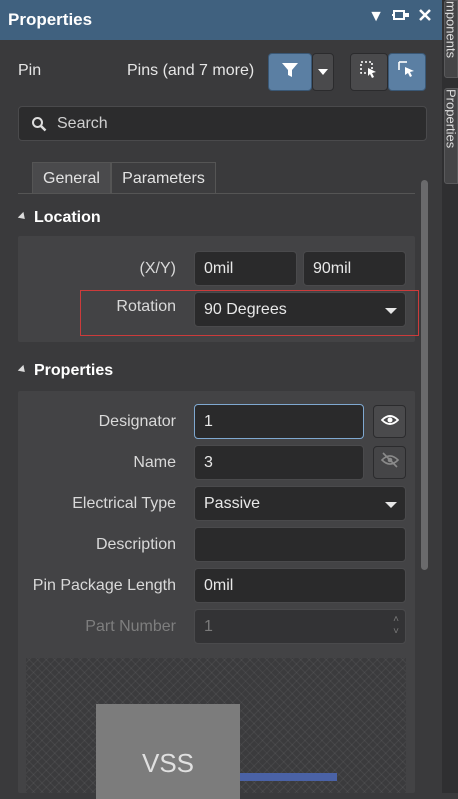 This screenshot has width=458, height=799. What do you see at coordinates (300, 626) in the screenshot?
I see `part-number-field: 1 ˄ ˅` at bounding box center [300, 626].